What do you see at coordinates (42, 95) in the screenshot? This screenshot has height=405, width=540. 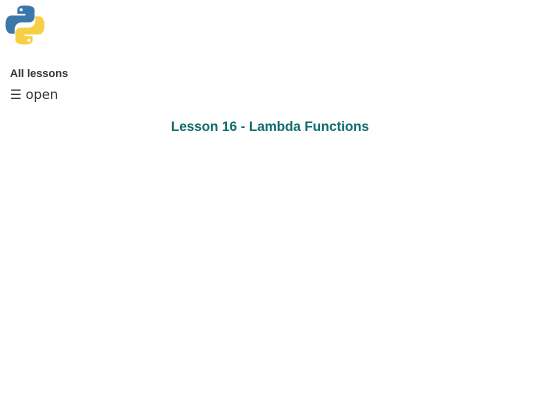 I see `menu-toggle-label: open` at bounding box center [42, 95].